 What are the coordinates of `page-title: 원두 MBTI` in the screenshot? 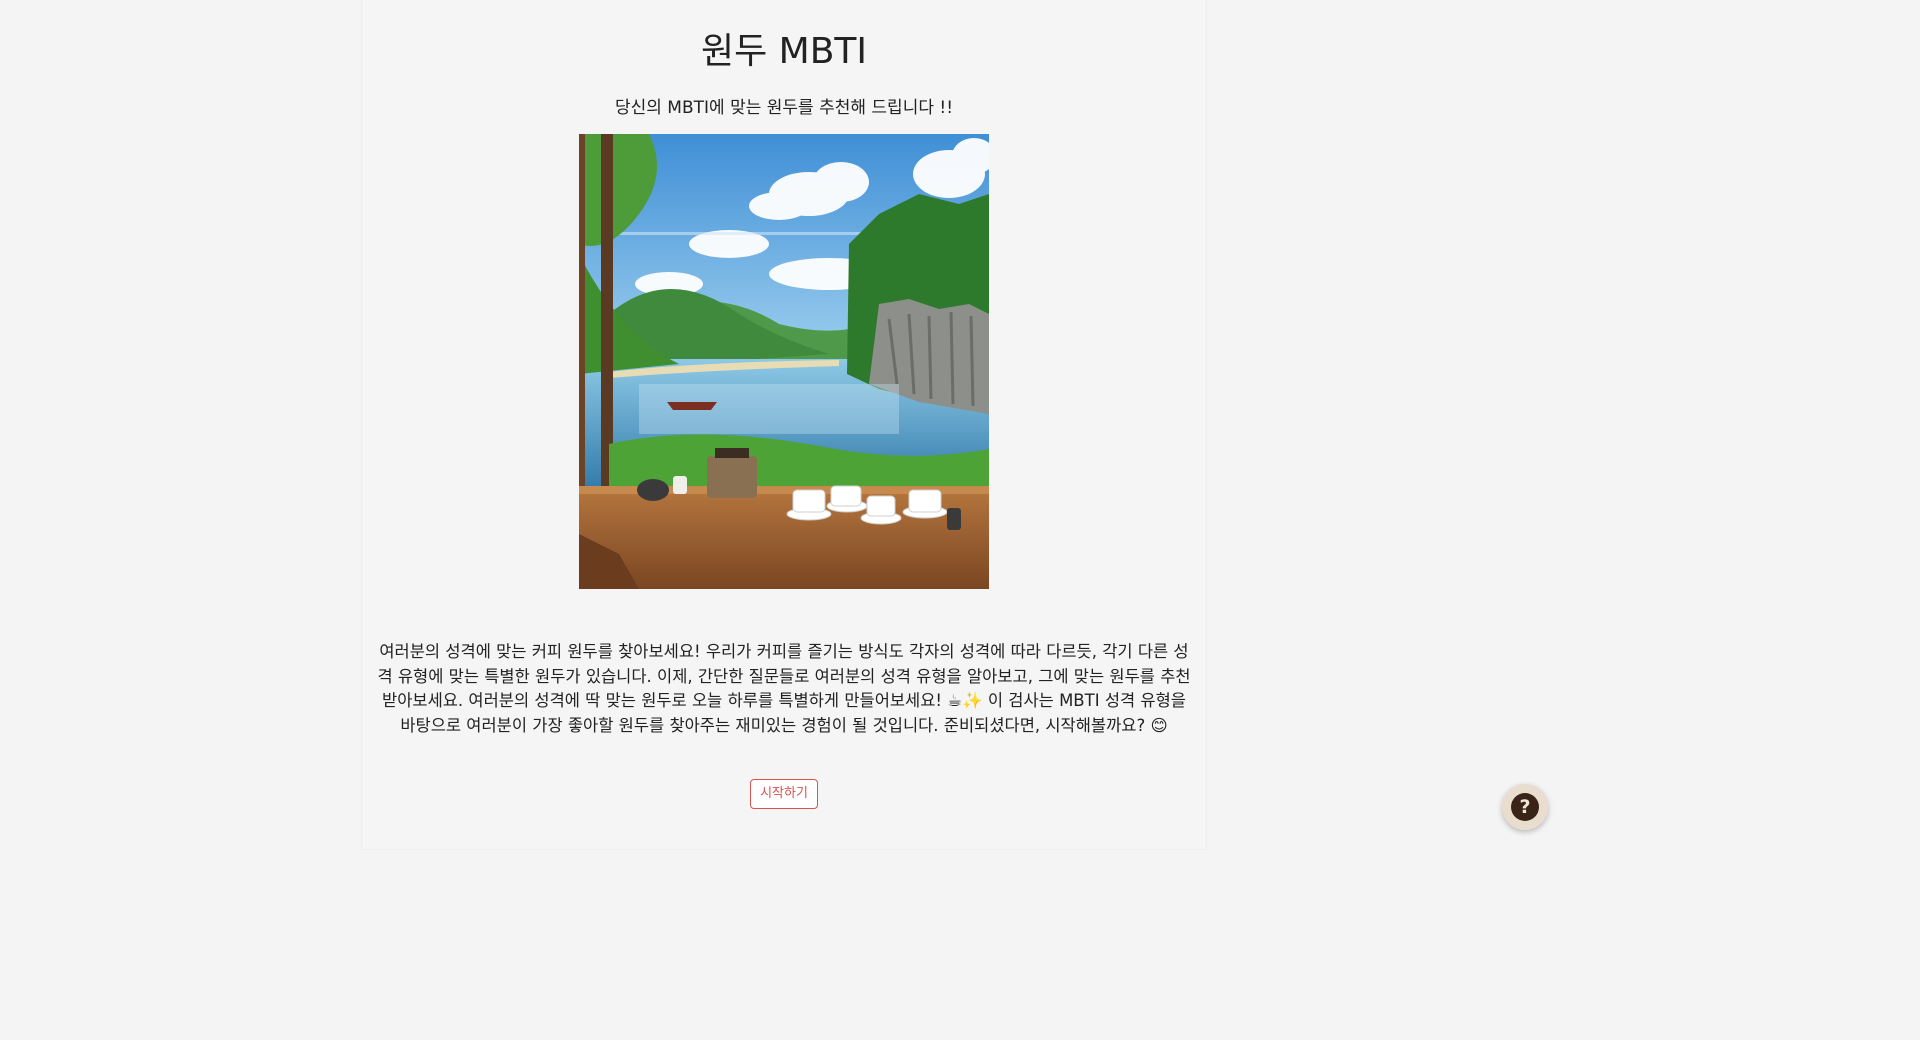 It's located at (784, 51).